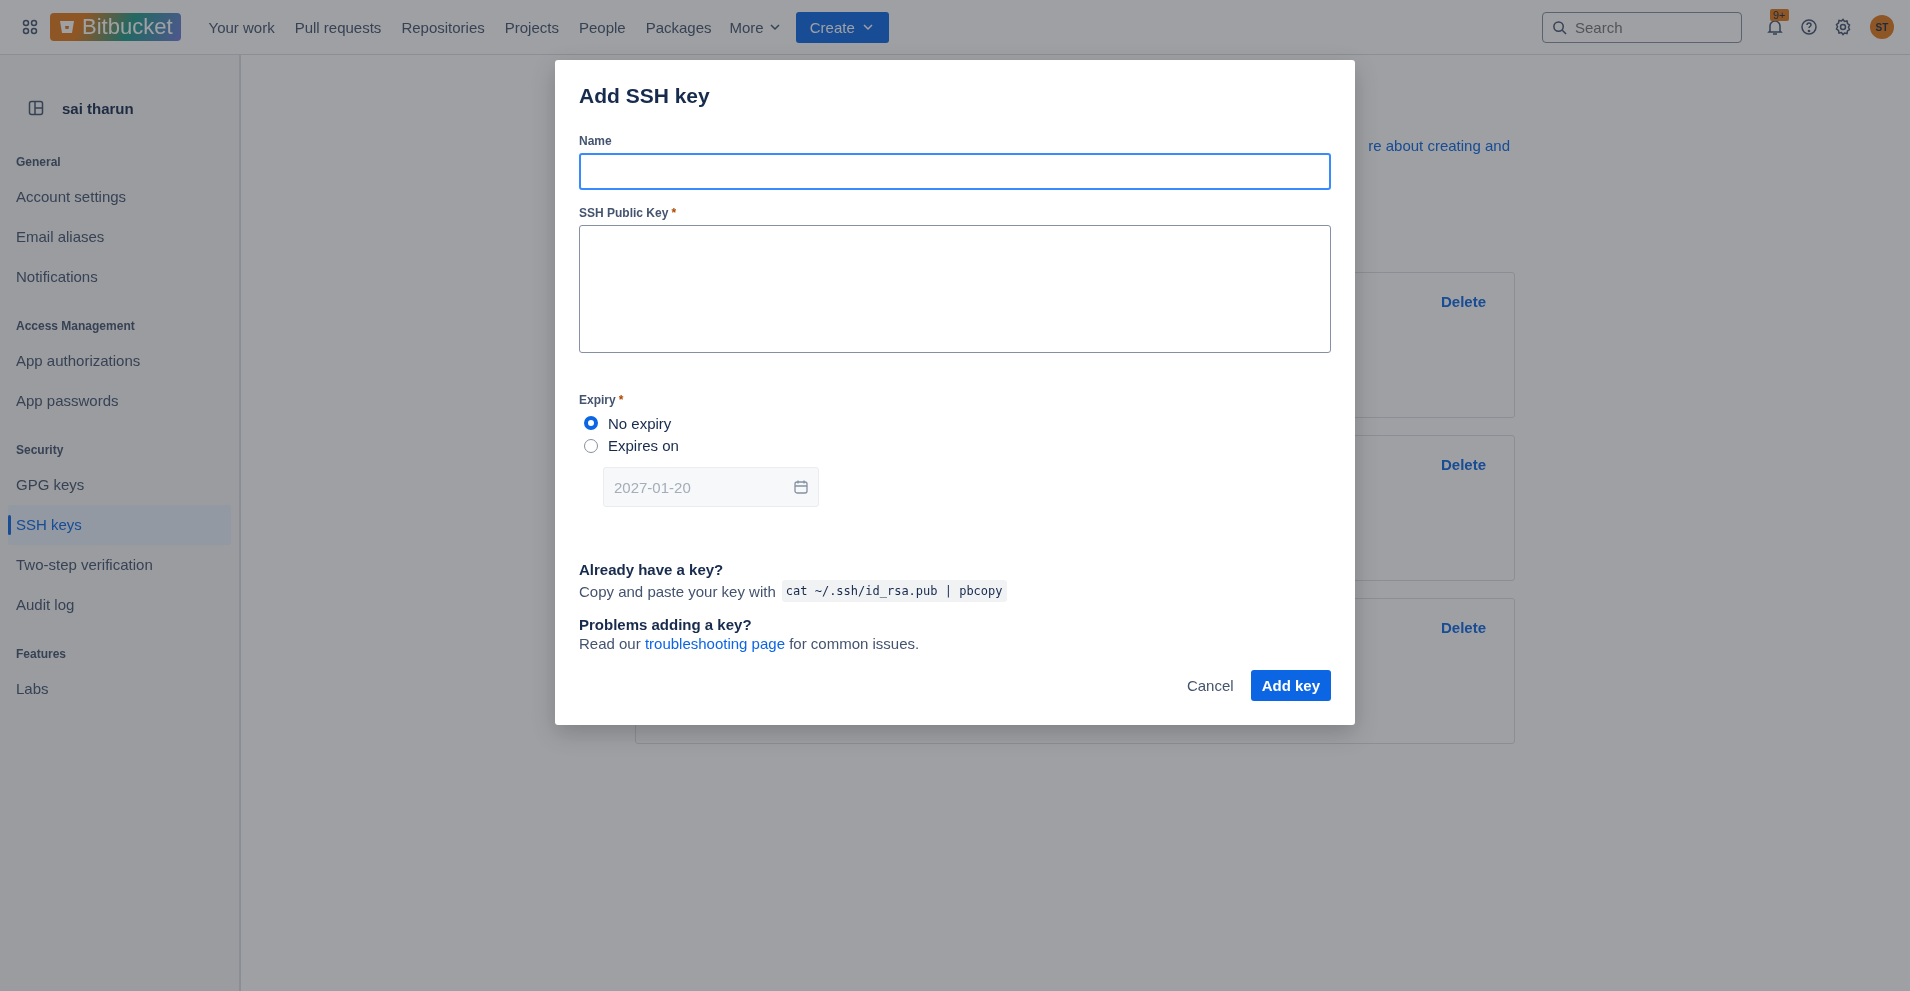 The width and height of the screenshot is (1910, 991). Describe the element at coordinates (443, 27) in the screenshot. I see `nav-link: Repositories` at that location.